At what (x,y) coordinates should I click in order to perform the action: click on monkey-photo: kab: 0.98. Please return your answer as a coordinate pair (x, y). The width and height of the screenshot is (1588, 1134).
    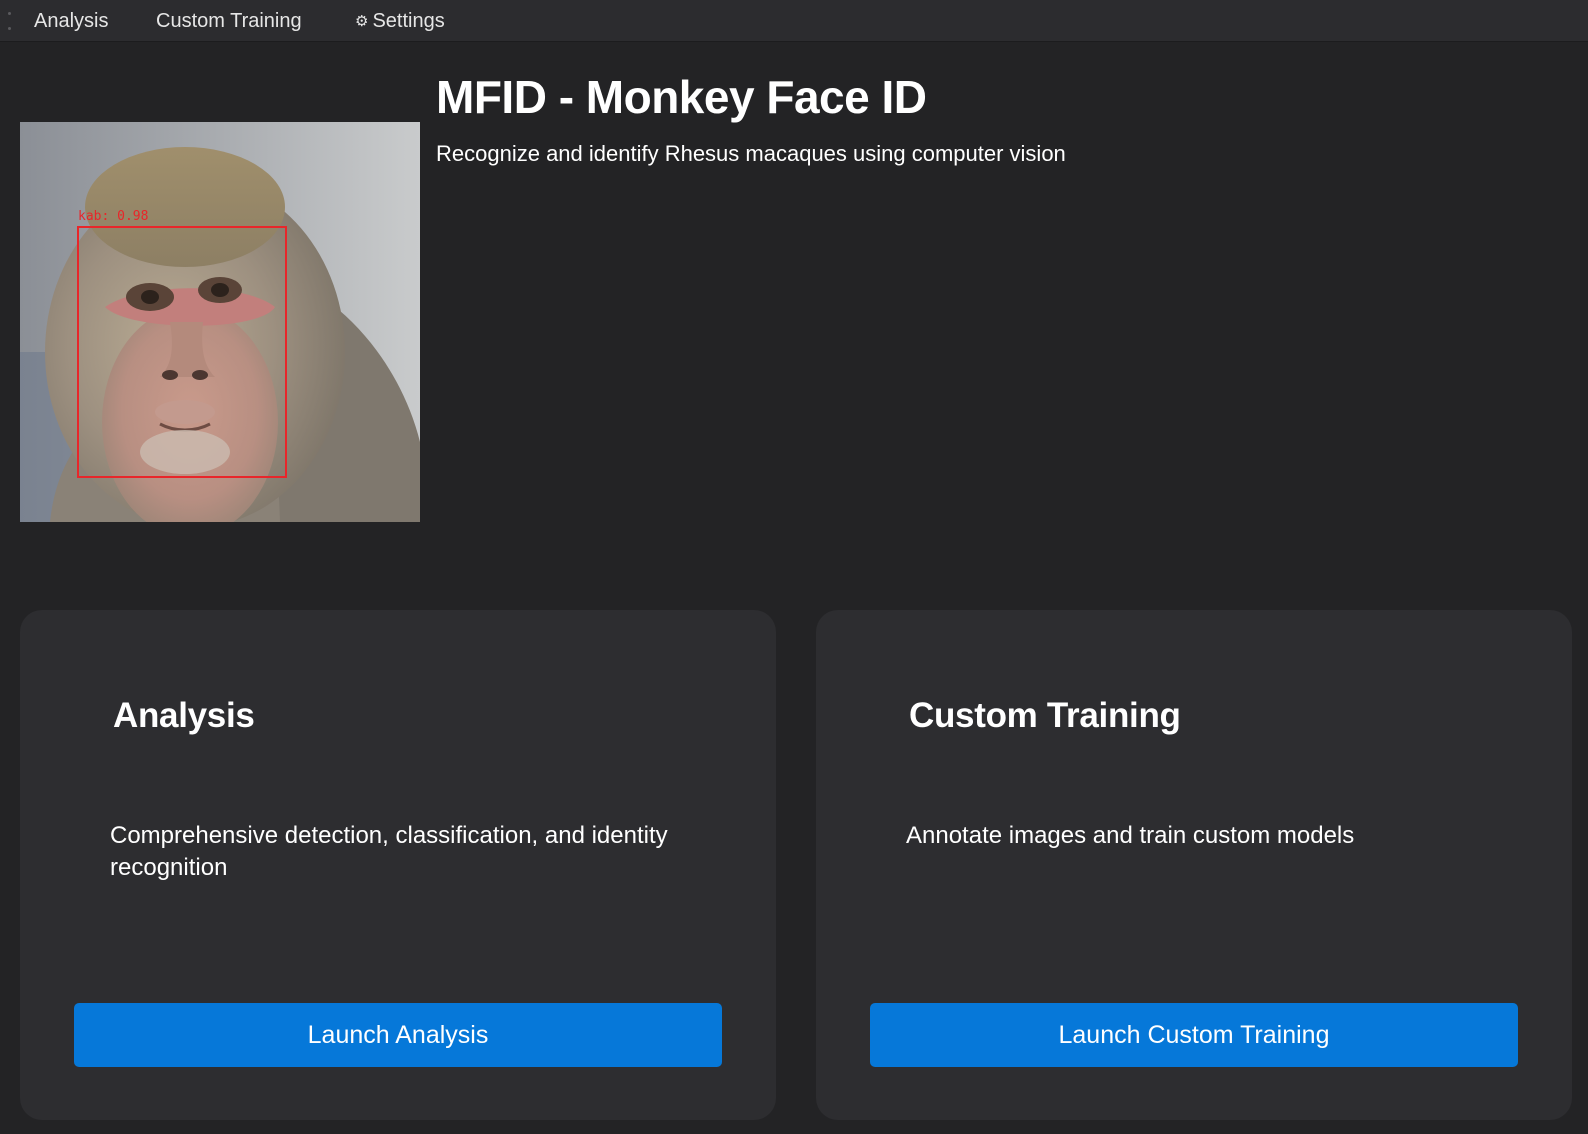
    Looking at the image, I should click on (220, 322).